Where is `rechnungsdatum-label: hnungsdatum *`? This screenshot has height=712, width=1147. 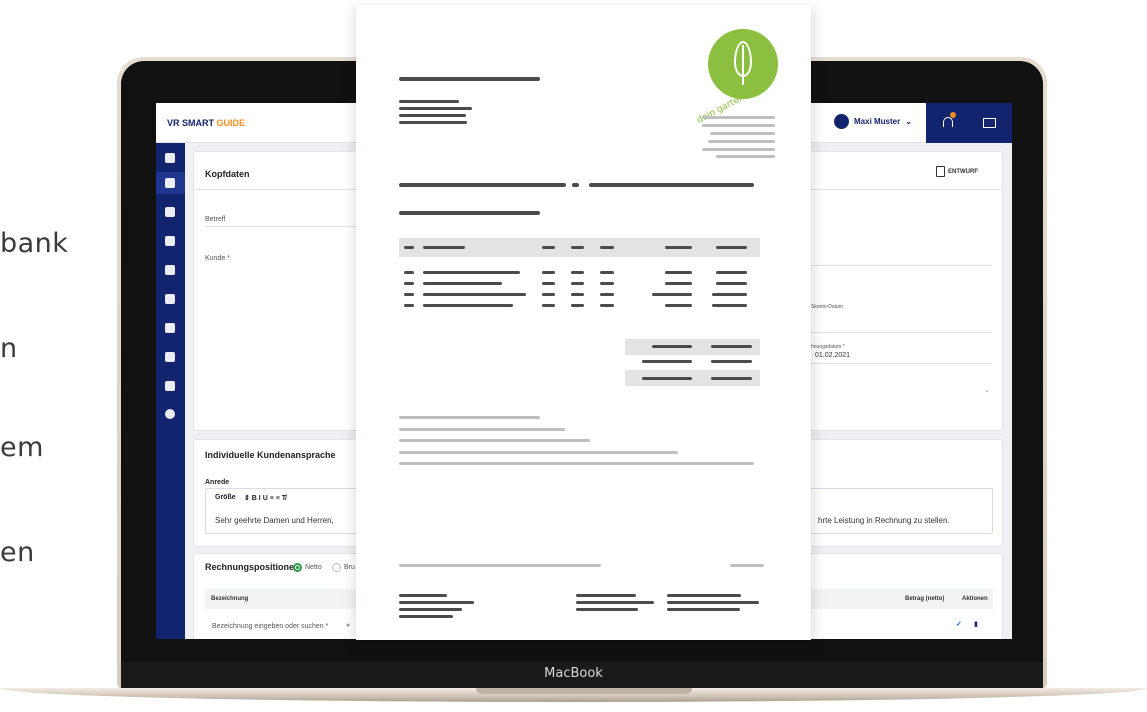
rechnungsdatum-label: hnungsdatum * is located at coordinates (828, 347).